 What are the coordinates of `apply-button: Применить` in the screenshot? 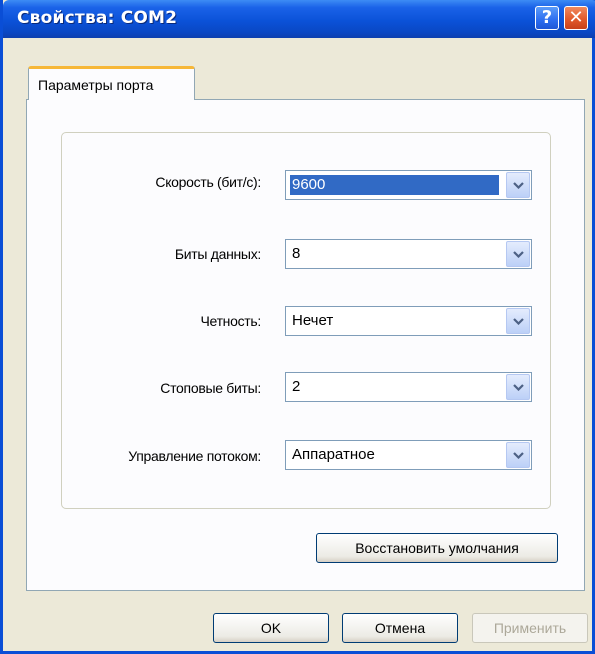 It's located at (530, 628).